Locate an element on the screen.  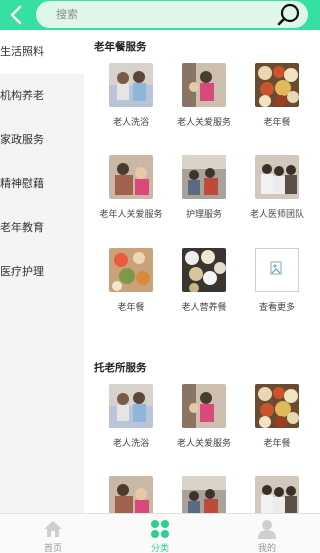
sidebar-item-elderly-education: 老年教育 is located at coordinates (42, 228).